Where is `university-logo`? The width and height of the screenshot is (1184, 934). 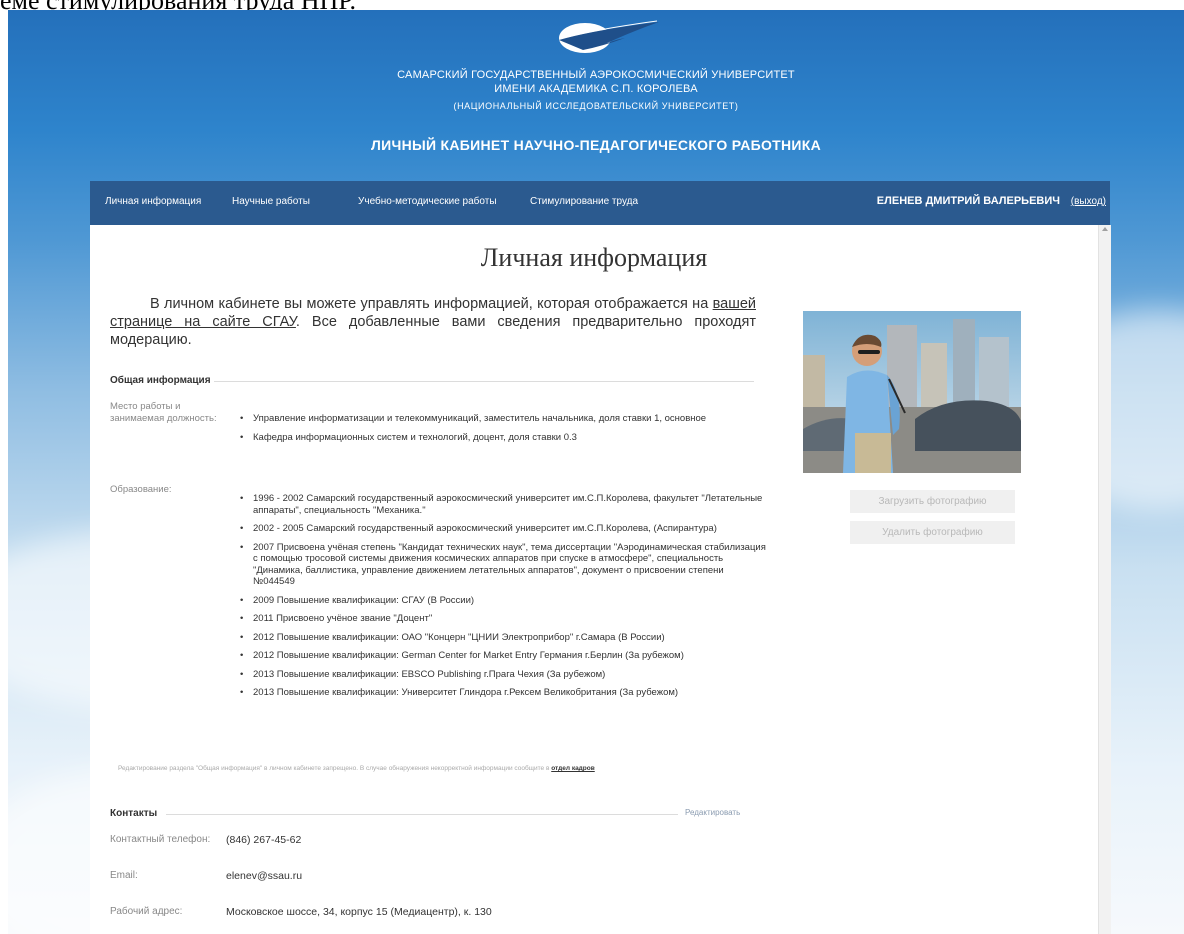 university-logo is located at coordinates (609, 36).